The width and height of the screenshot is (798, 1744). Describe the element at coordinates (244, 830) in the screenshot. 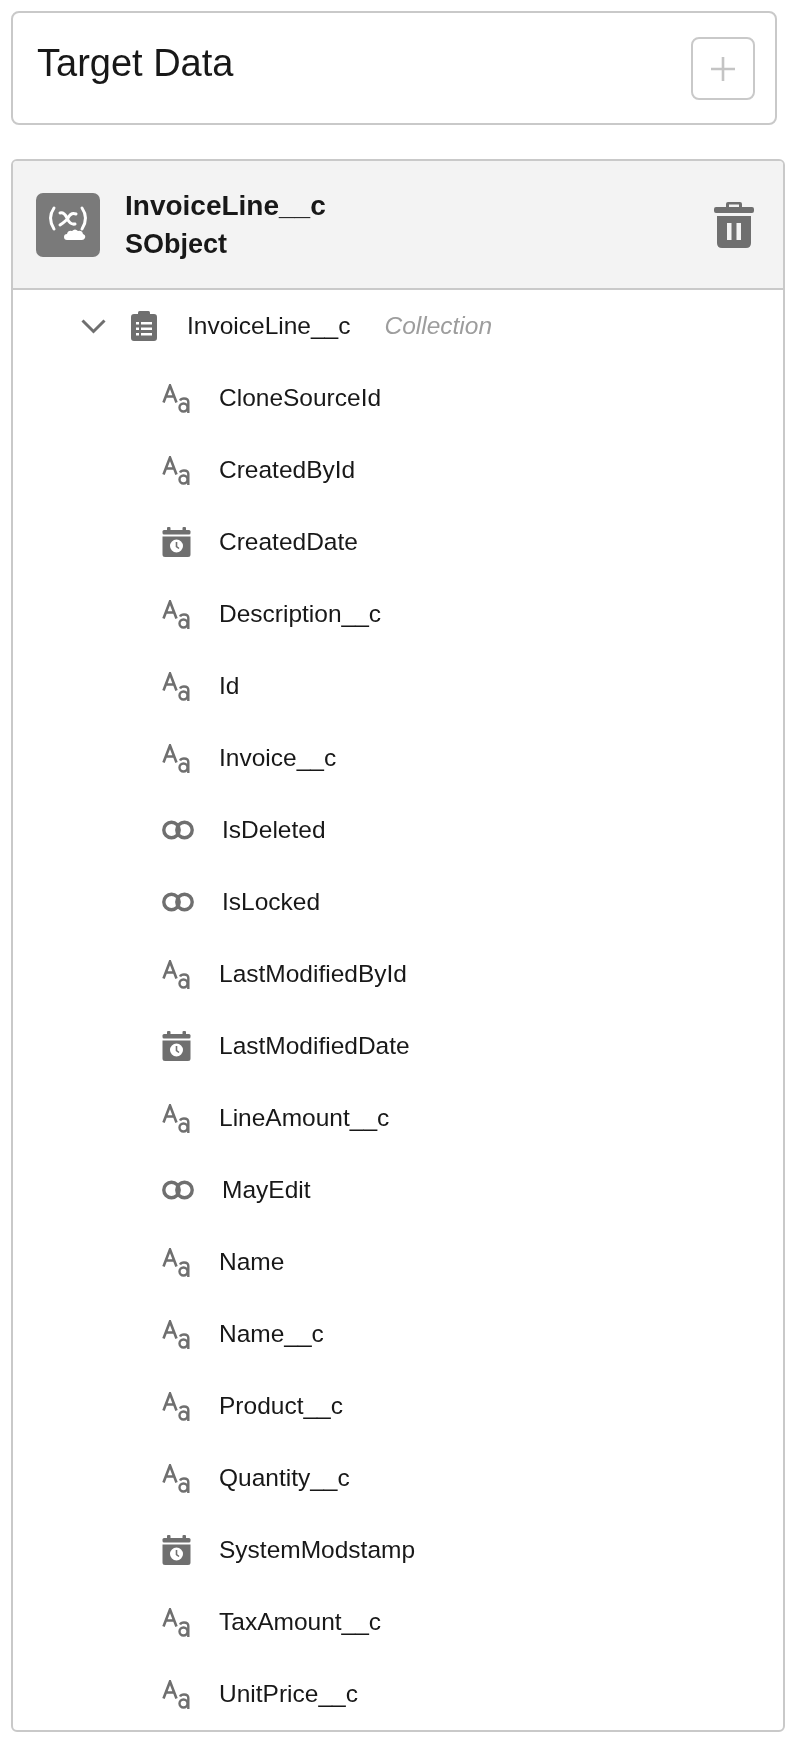

I see `field-item: IsDeleted` at that location.